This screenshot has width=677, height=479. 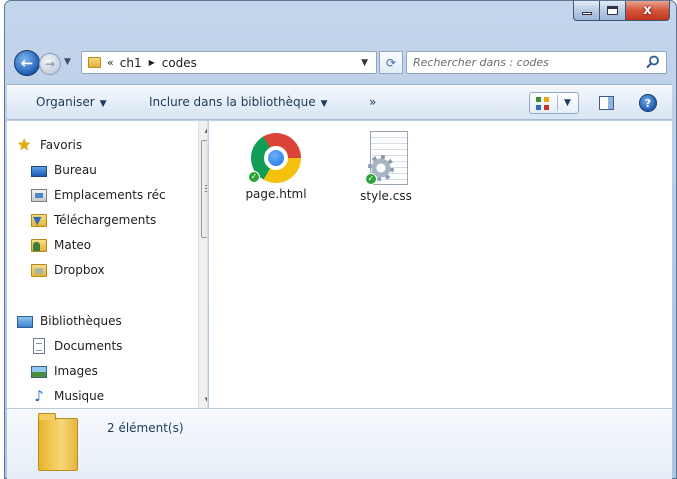 I want to click on organize-label: Organiser, so click(x=65, y=102).